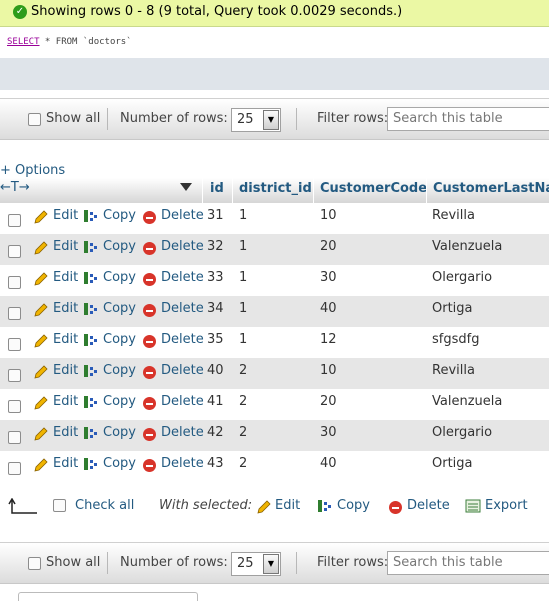  Describe the element at coordinates (328, 370) in the screenshot. I see `cell-customer-code: 10` at that location.